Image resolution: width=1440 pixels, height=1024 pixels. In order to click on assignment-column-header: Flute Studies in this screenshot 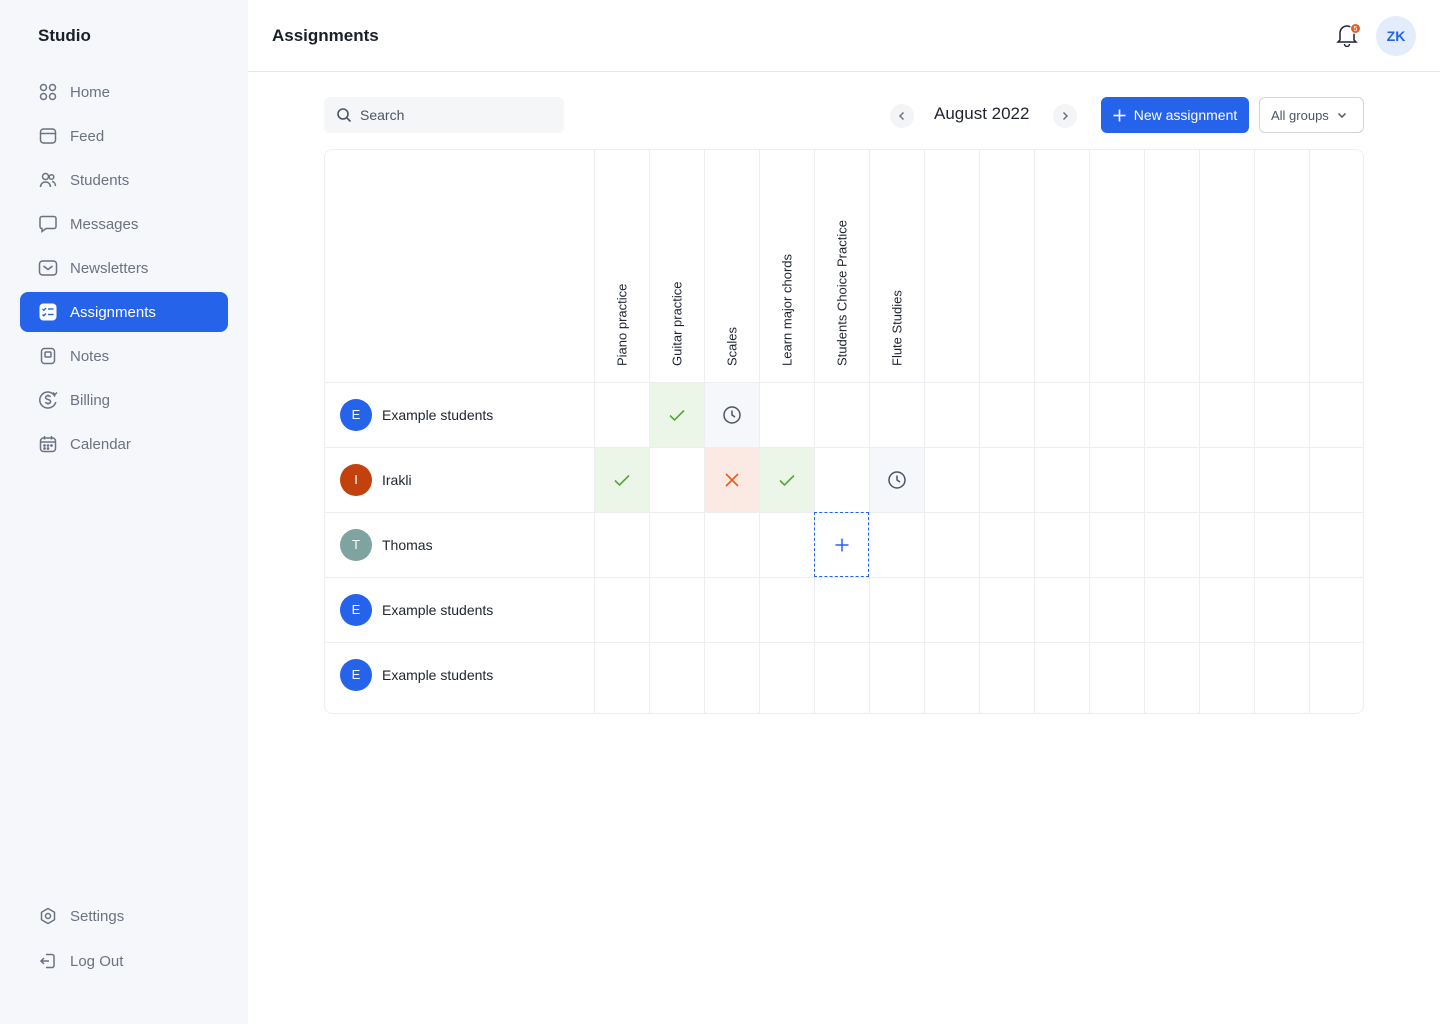, I will do `click(896, 266)`.